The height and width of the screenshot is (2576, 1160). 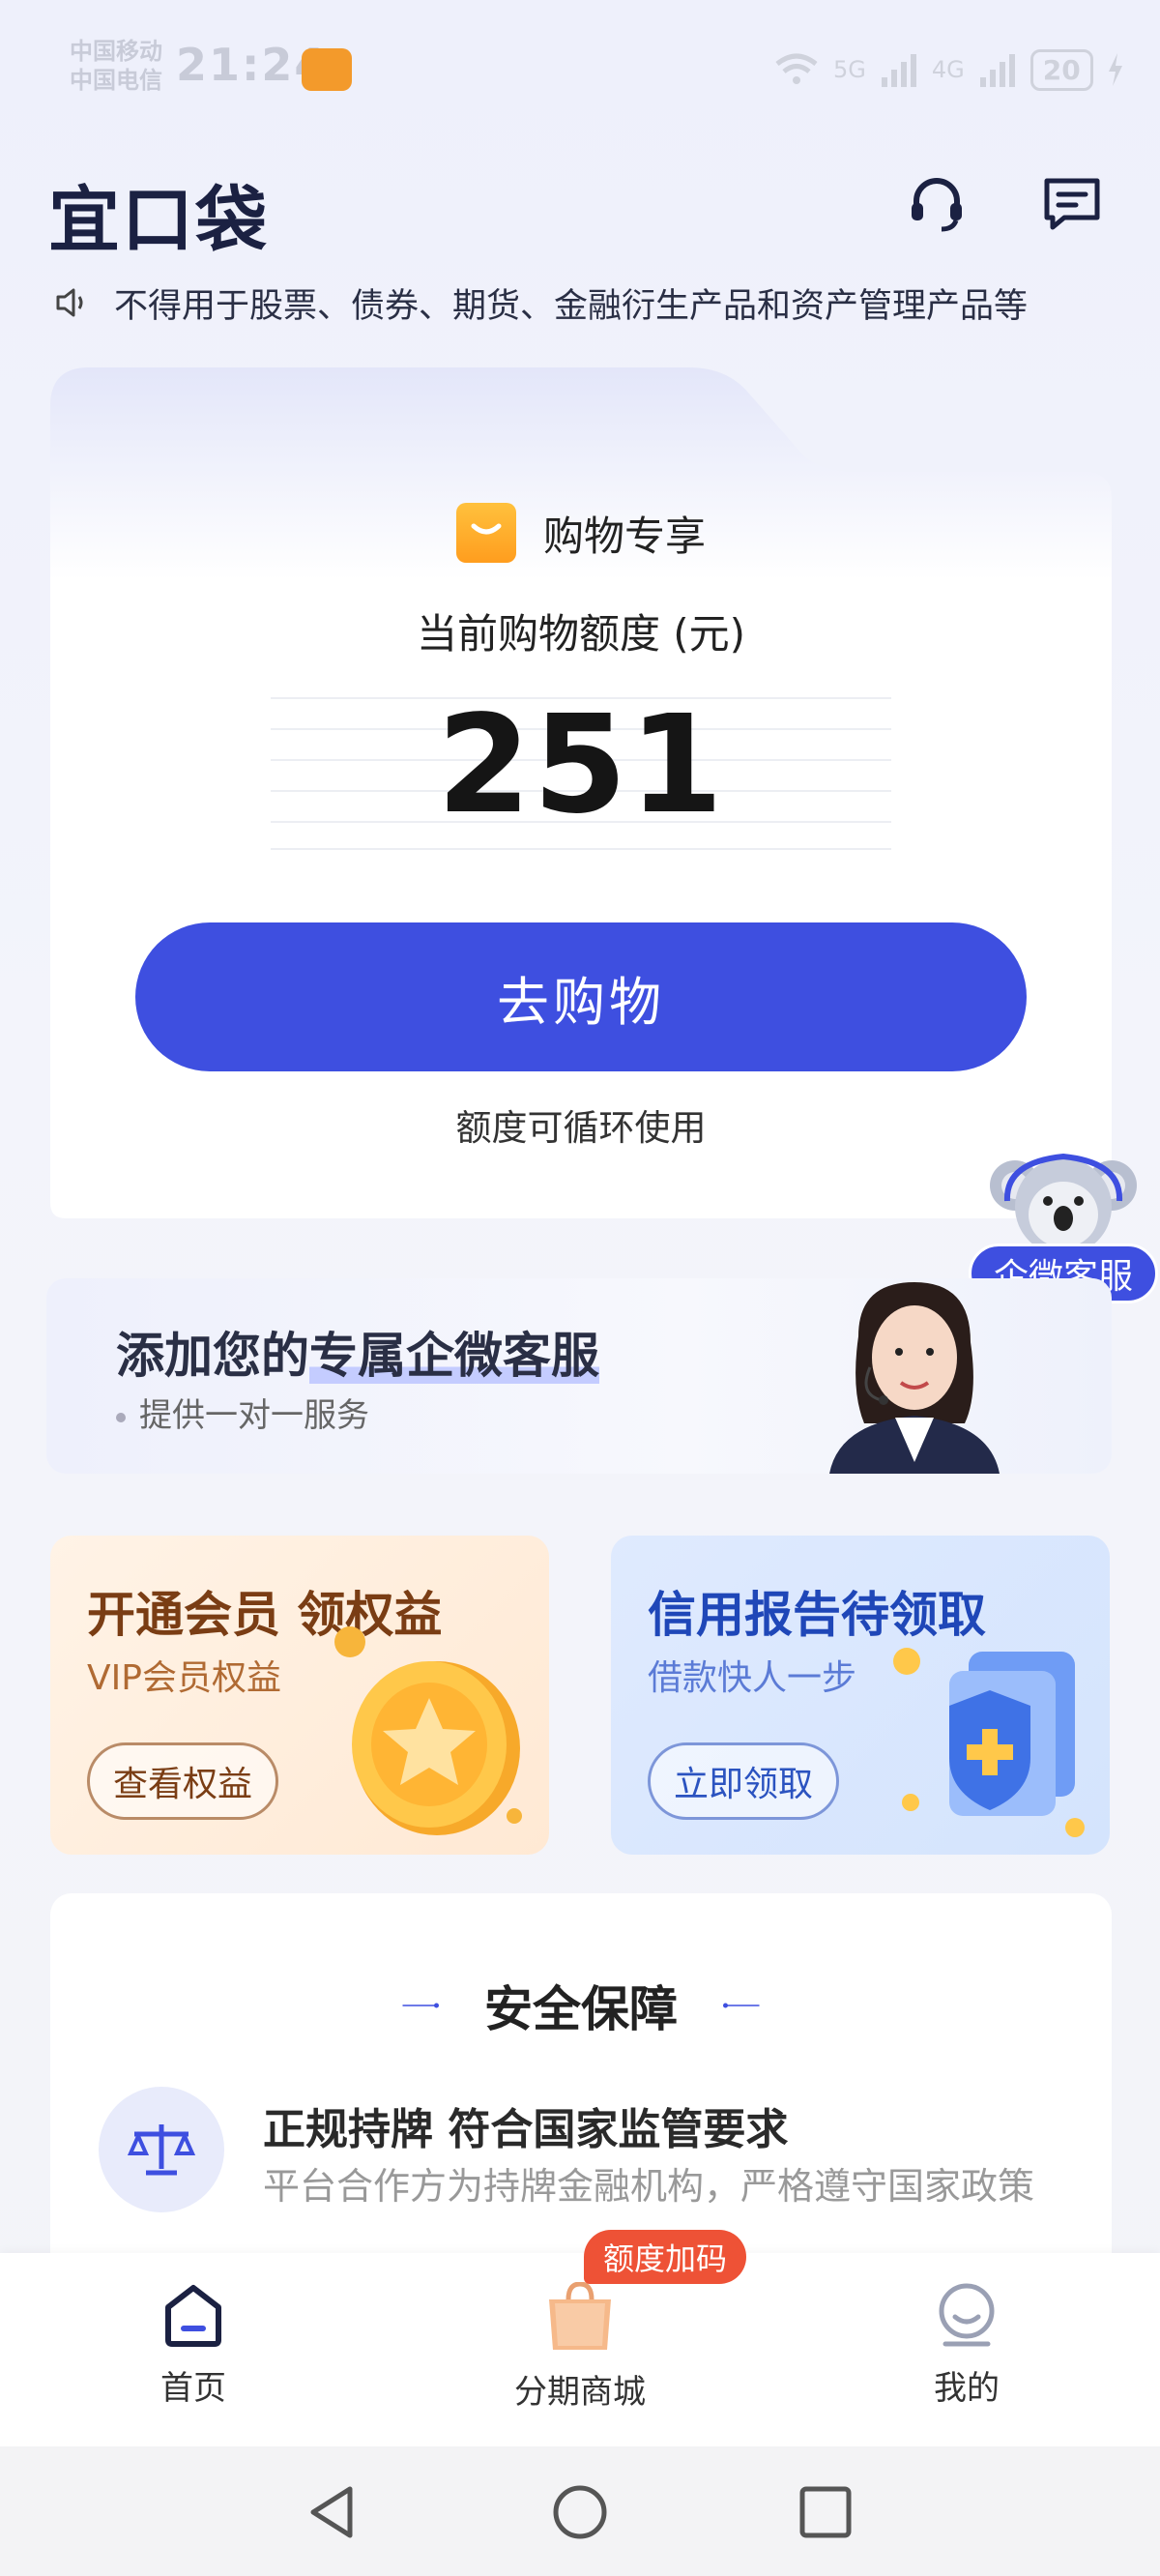 What do you see at coordinates (581, 2009) in the screenshot?
I see `security-title: 安全保障` at bounding box center [581, 2009].